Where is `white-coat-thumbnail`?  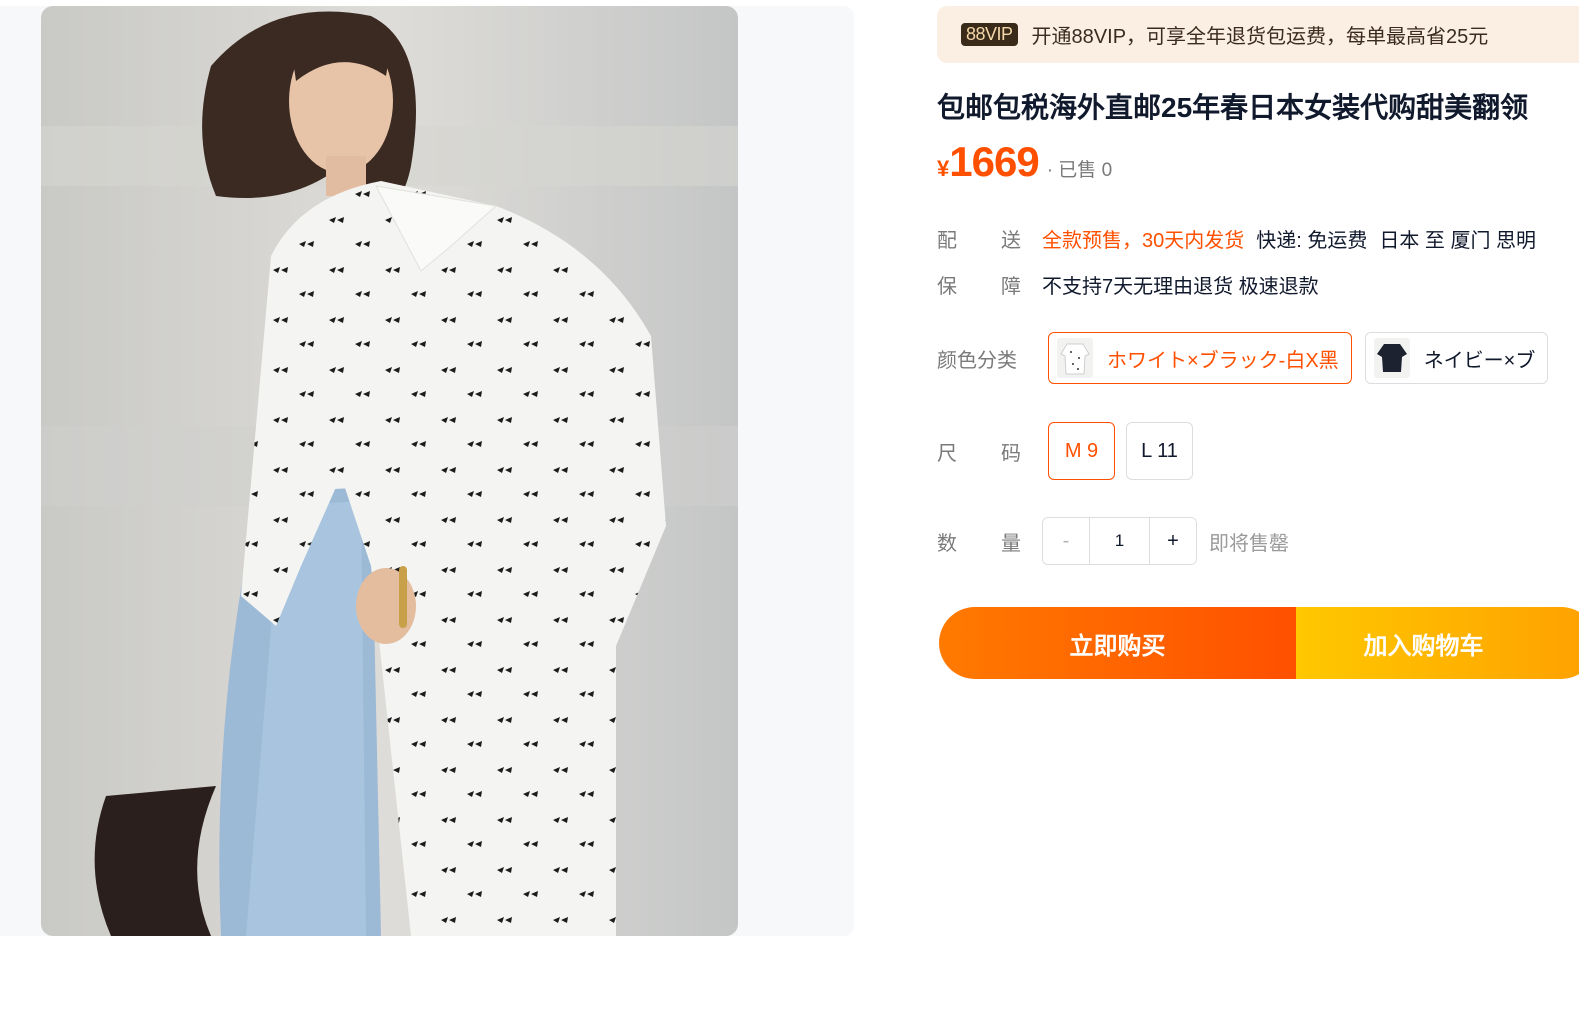
white-coat-thumbnail is located at coordinates (1075, 358).